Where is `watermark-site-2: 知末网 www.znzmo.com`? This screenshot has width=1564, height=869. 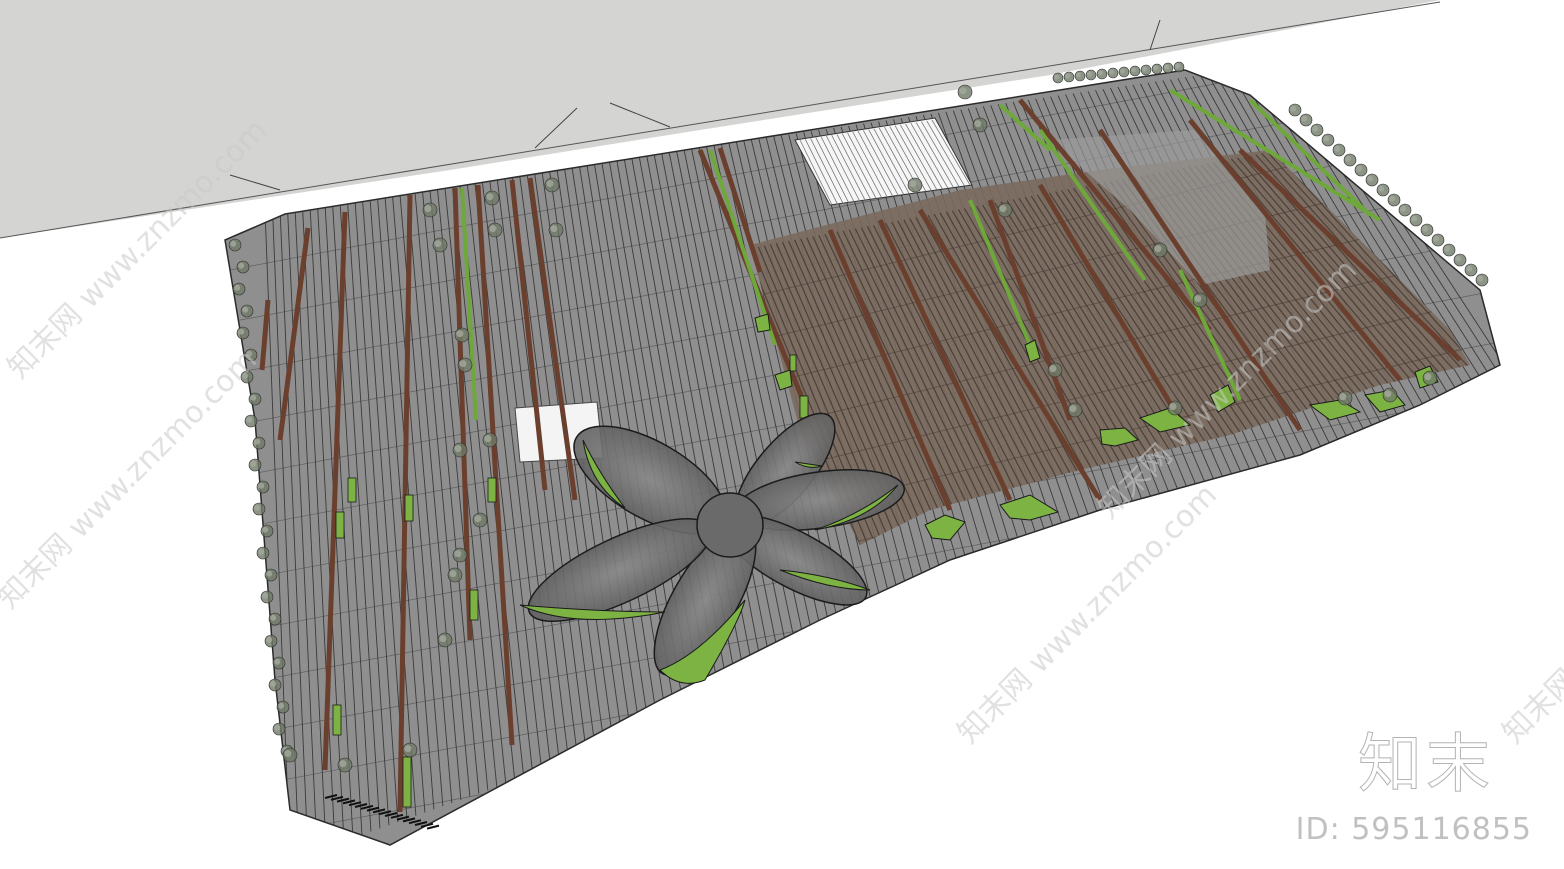 watermark-site-2: 知末网 www.znzmo.com is located at coordinates (132, 479).